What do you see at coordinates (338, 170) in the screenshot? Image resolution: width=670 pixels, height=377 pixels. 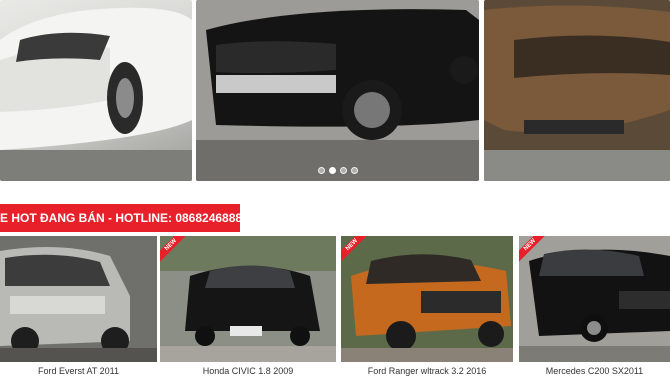 I see `slider-pagination` at bounding box center [338, 170].